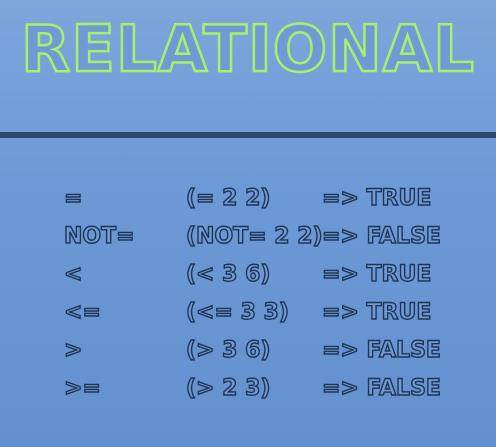 Image resolution: width=496 pixels, height=447 pixels. What do you see at coordinates (82, 388) in the screenshot?
I see `operator-symbol: >=` at bounding box center [82, 388].